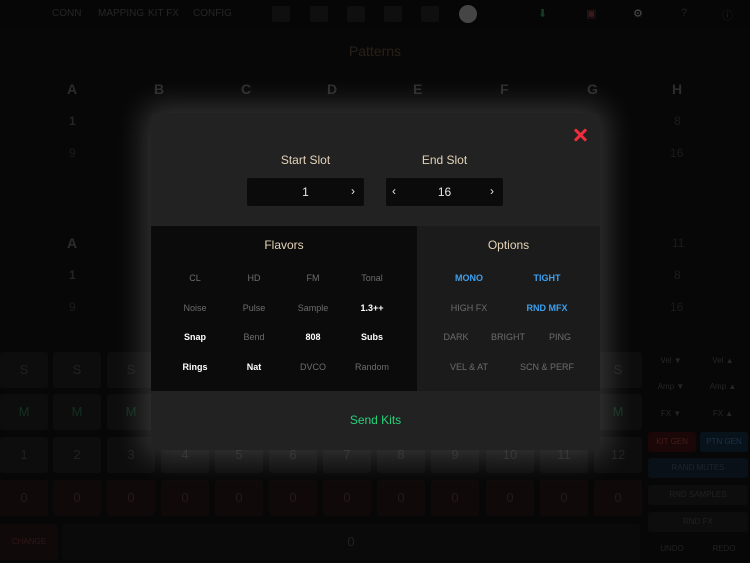  What do you see at coordinates (547, 278) in the screenshot?
I see `option-tight: TIGHT` at bounding box center [547, 278].